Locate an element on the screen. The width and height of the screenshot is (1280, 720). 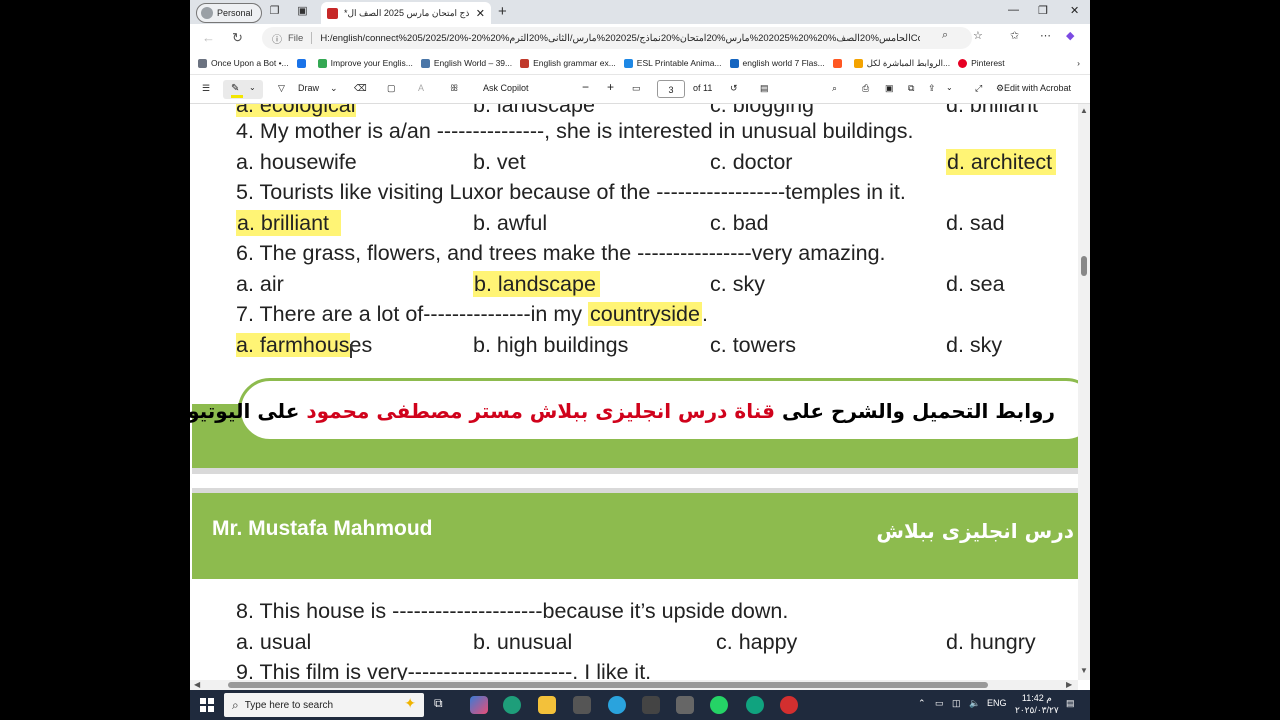
more-menu-icon: ⋯ is located at coordinates (1045, 35).